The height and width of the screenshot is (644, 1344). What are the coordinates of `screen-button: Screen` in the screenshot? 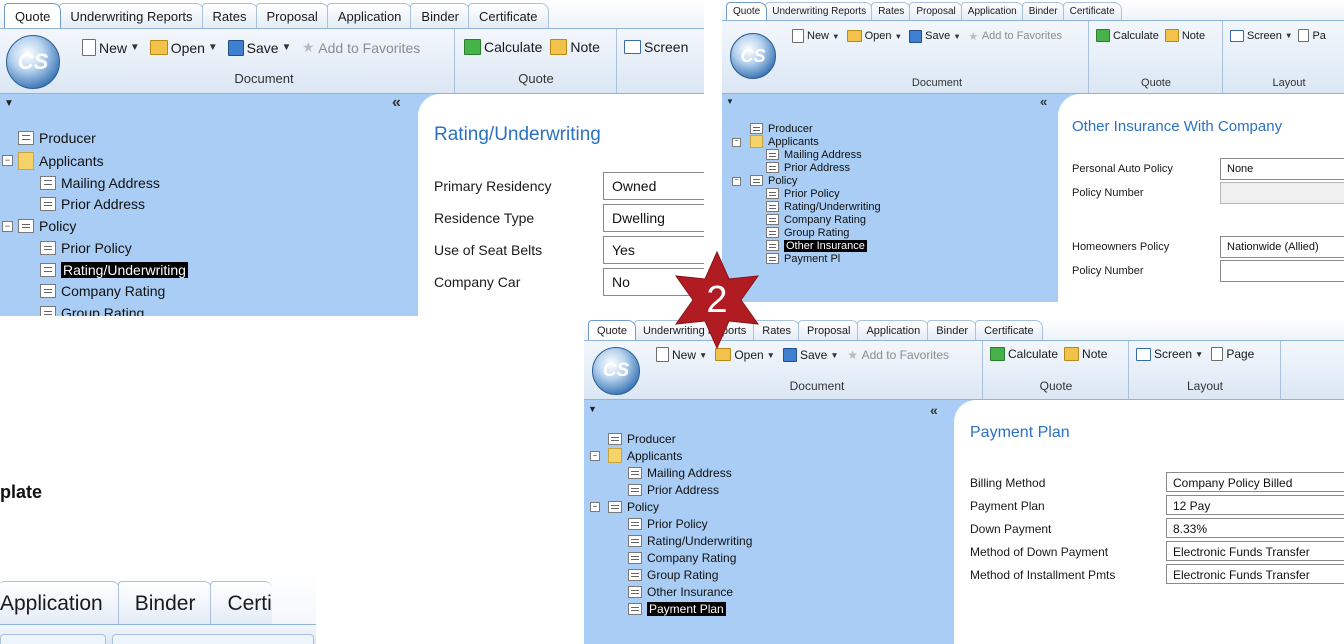 It's located at (656, 47).